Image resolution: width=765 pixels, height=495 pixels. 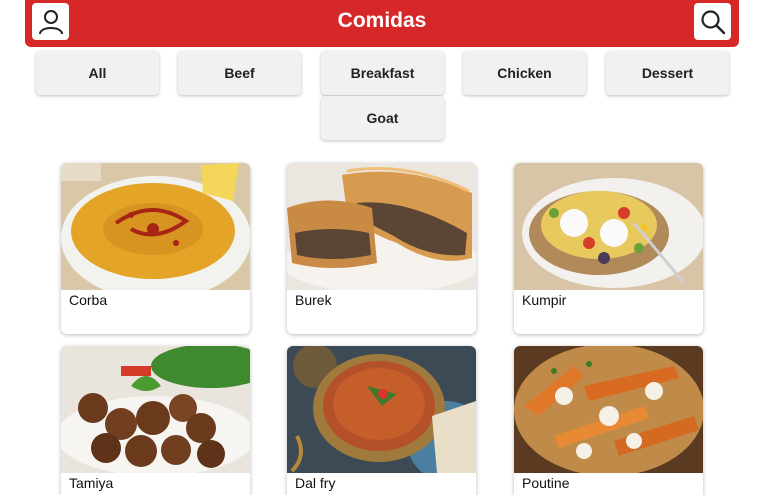 I want to click on meal-name: Tamiya, so click(x=91, y=483).